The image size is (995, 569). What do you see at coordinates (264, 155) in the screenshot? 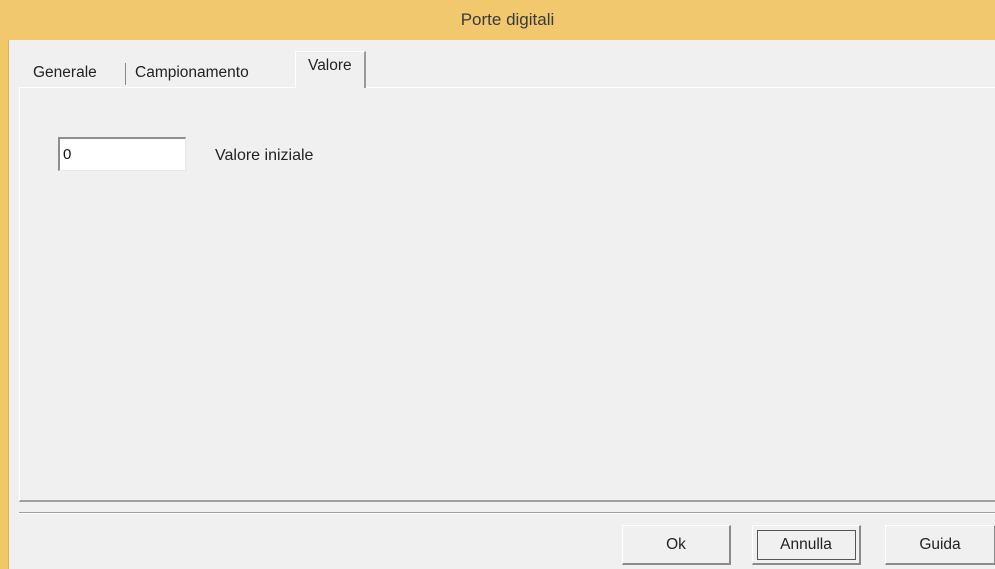
I see `initial-value-label: Valore iniziale` at bounding box center [264, 155].